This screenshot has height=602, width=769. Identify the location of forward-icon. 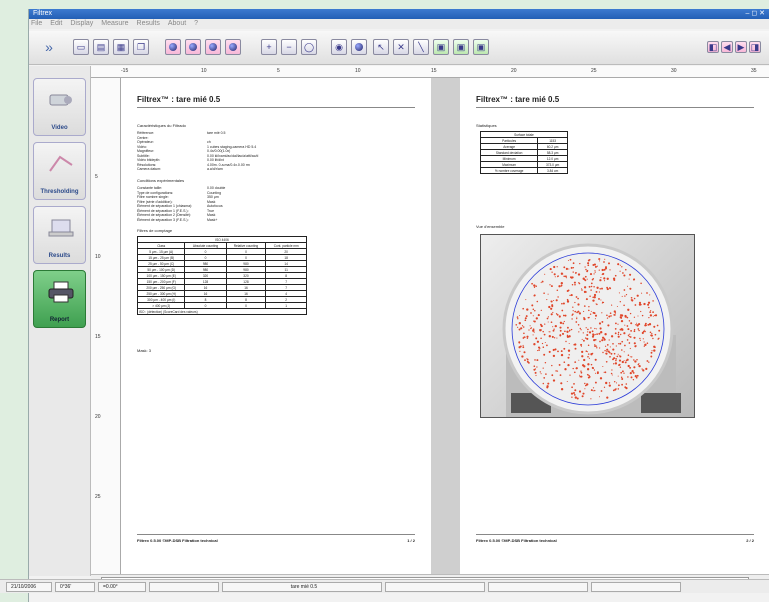
(233, 47).